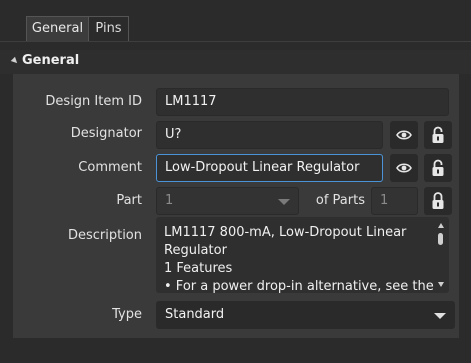  Describe the element at coordinates (169, 200) in the screenshot. I see `part-value: 1` at that location.